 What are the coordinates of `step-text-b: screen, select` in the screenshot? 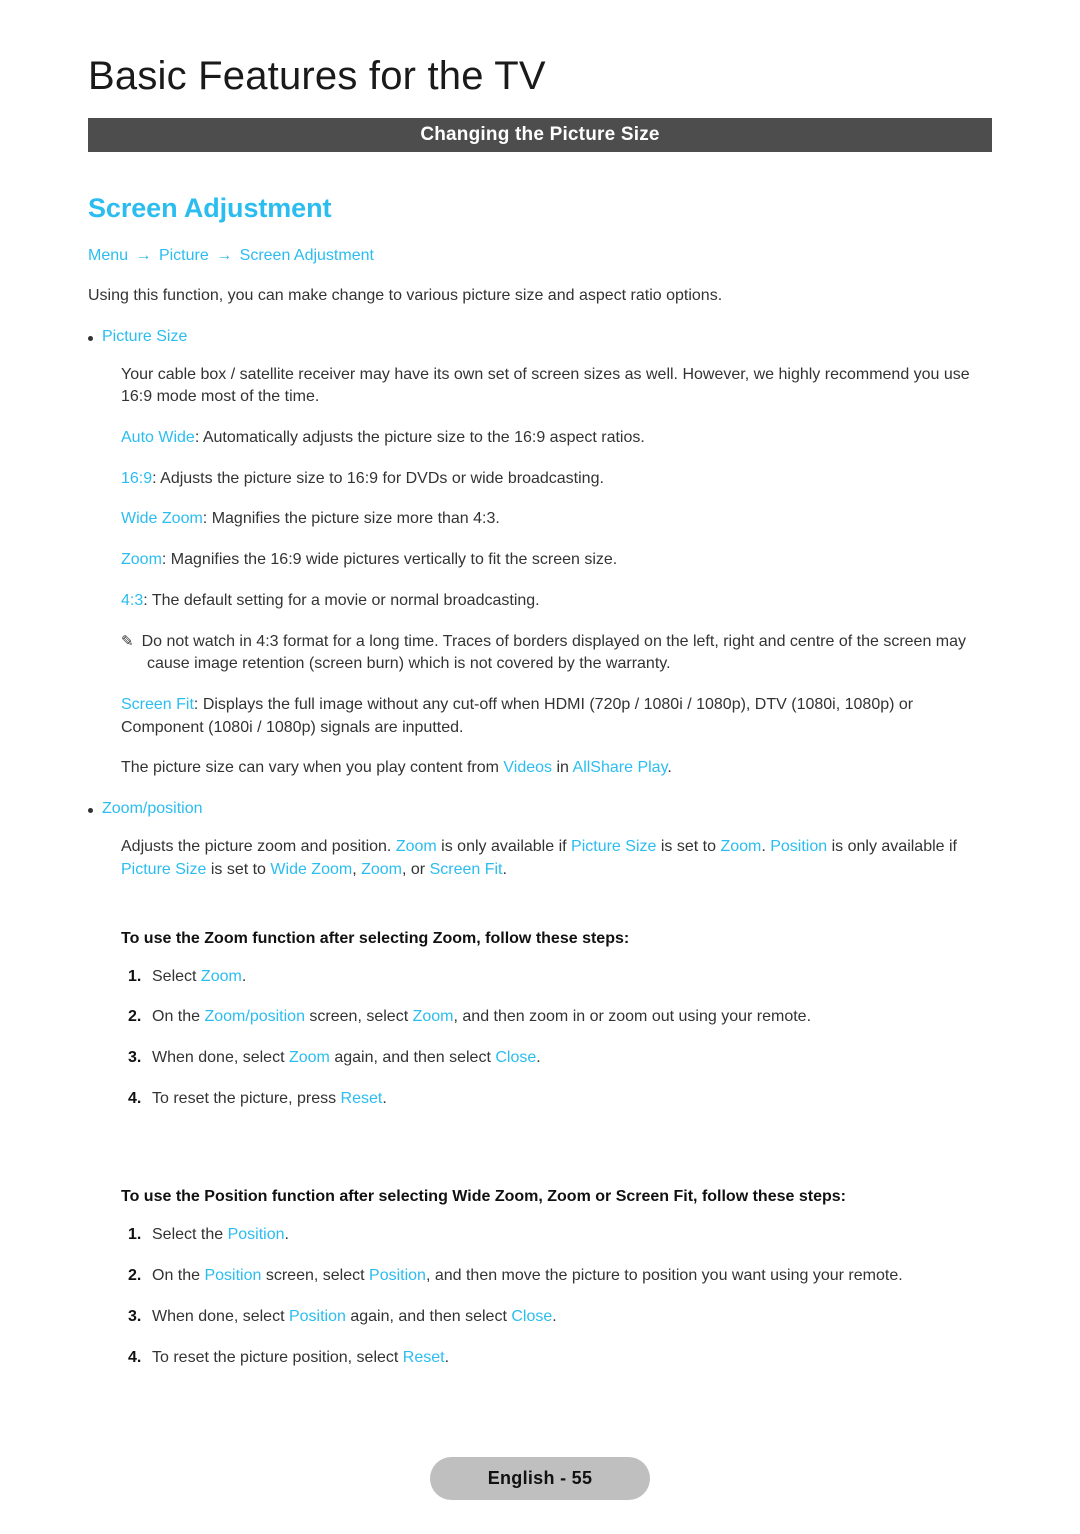 It's located at (358, 1017).